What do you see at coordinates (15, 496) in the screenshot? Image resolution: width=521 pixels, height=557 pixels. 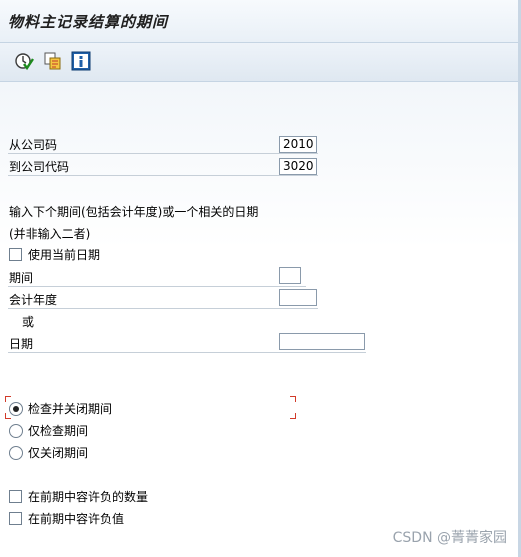 I see `allow-negative-qty-checkbox` at bounding box center [15, 496].